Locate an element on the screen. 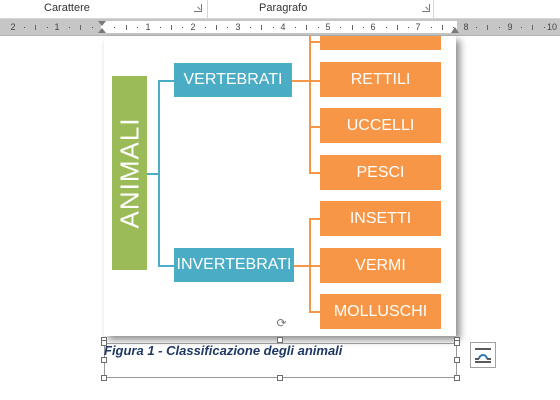 This screenshot has height=400, width=560. diagram-root-label: ANIMALI is located at coordinates (129, 173).